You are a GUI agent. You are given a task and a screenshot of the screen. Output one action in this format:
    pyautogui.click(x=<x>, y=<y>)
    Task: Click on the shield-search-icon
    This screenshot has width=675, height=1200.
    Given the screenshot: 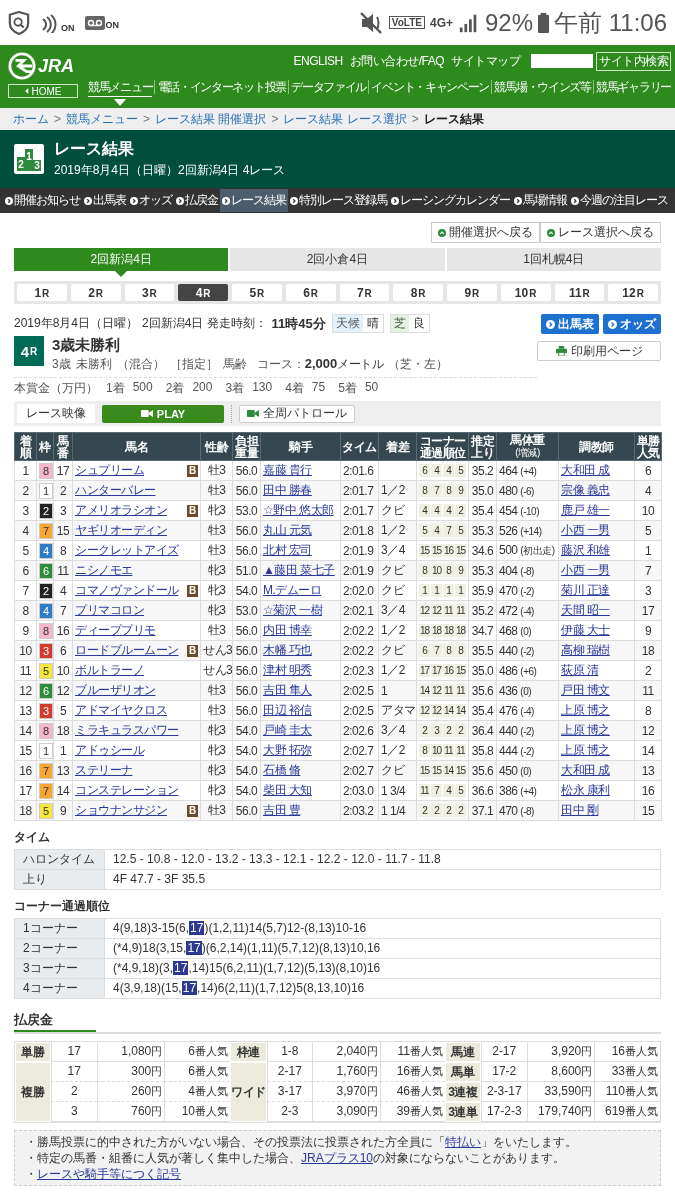 What is the action you would take?
    pyautogui.click(x=19, y=22)
    